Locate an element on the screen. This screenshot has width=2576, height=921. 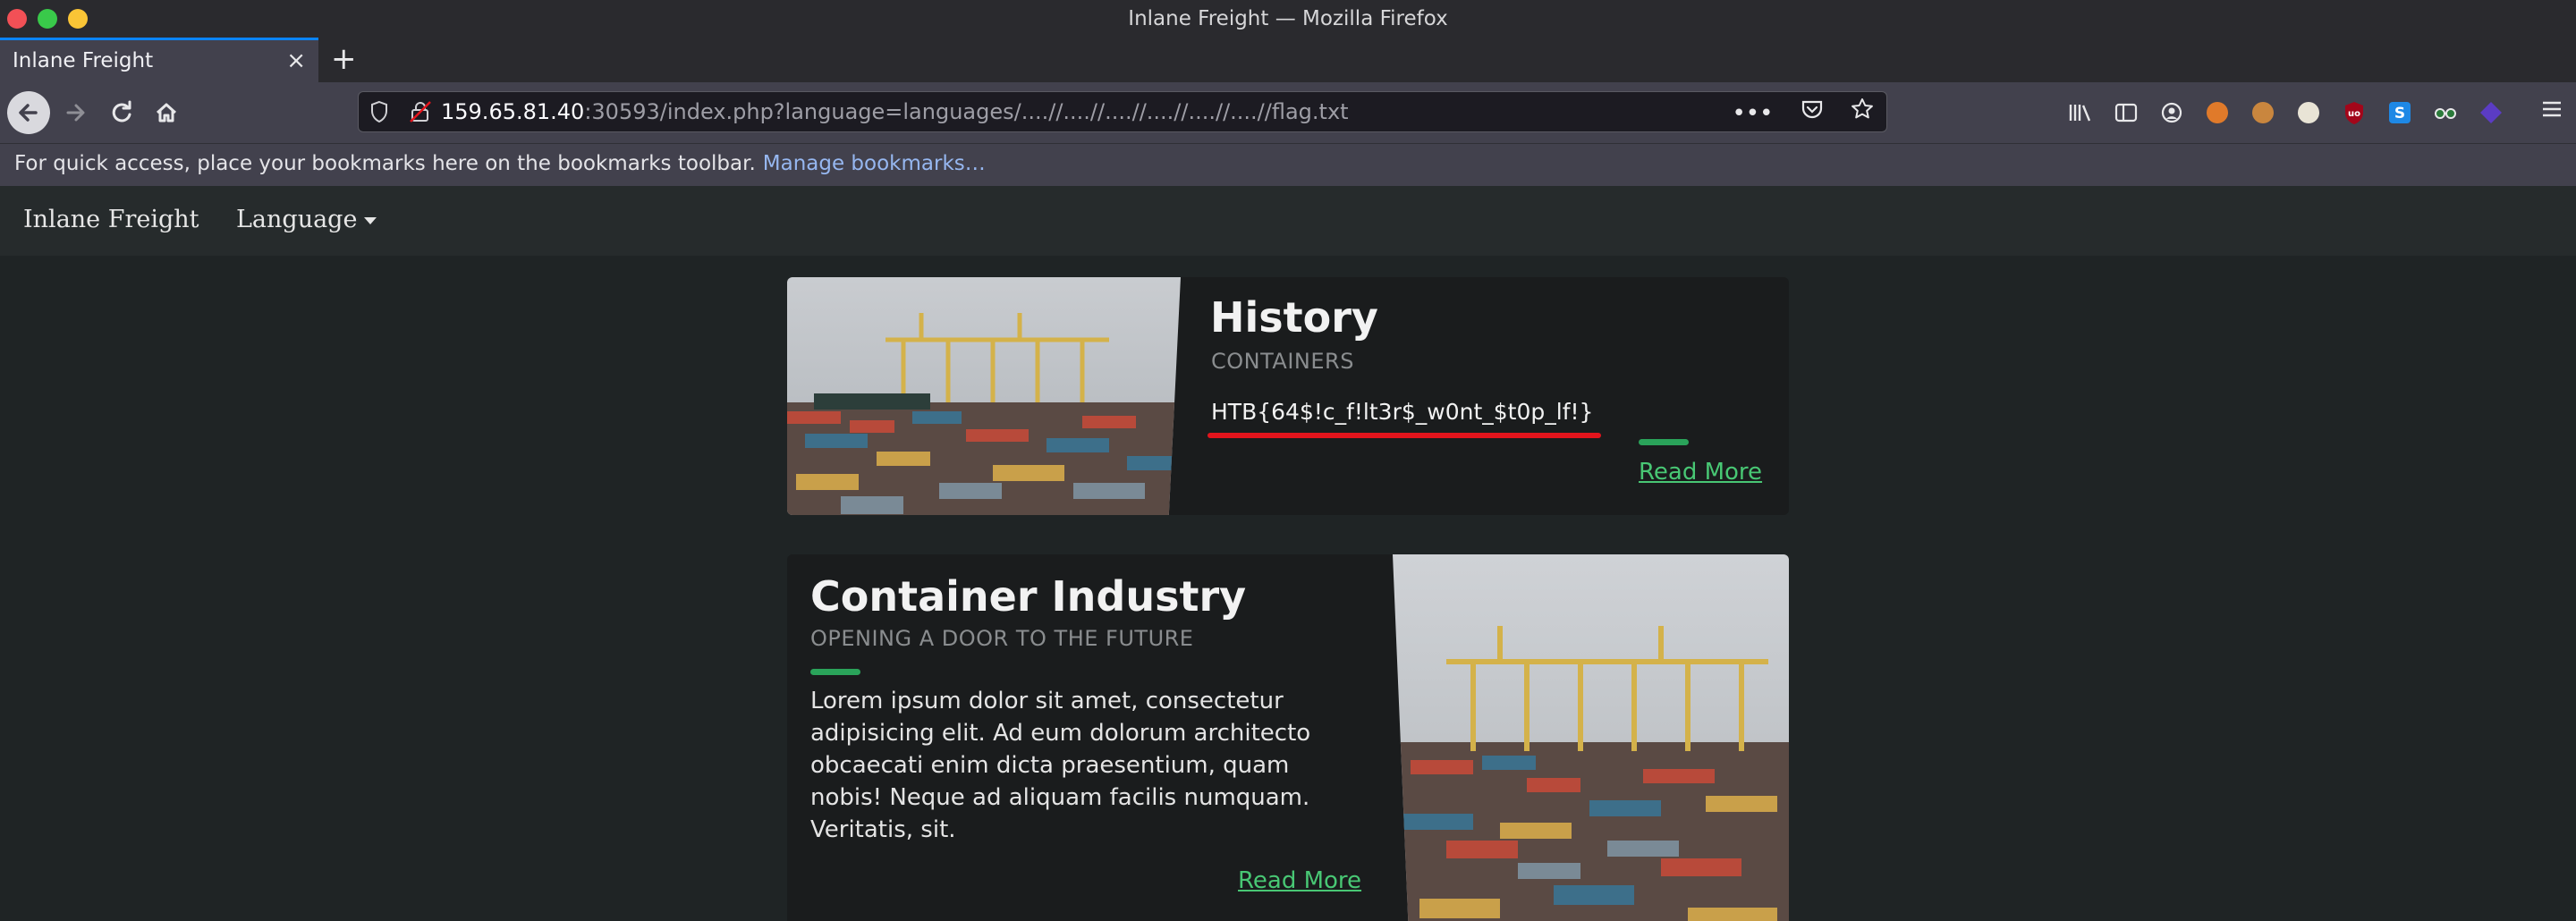
home-button is located at coordinates (166, 112).